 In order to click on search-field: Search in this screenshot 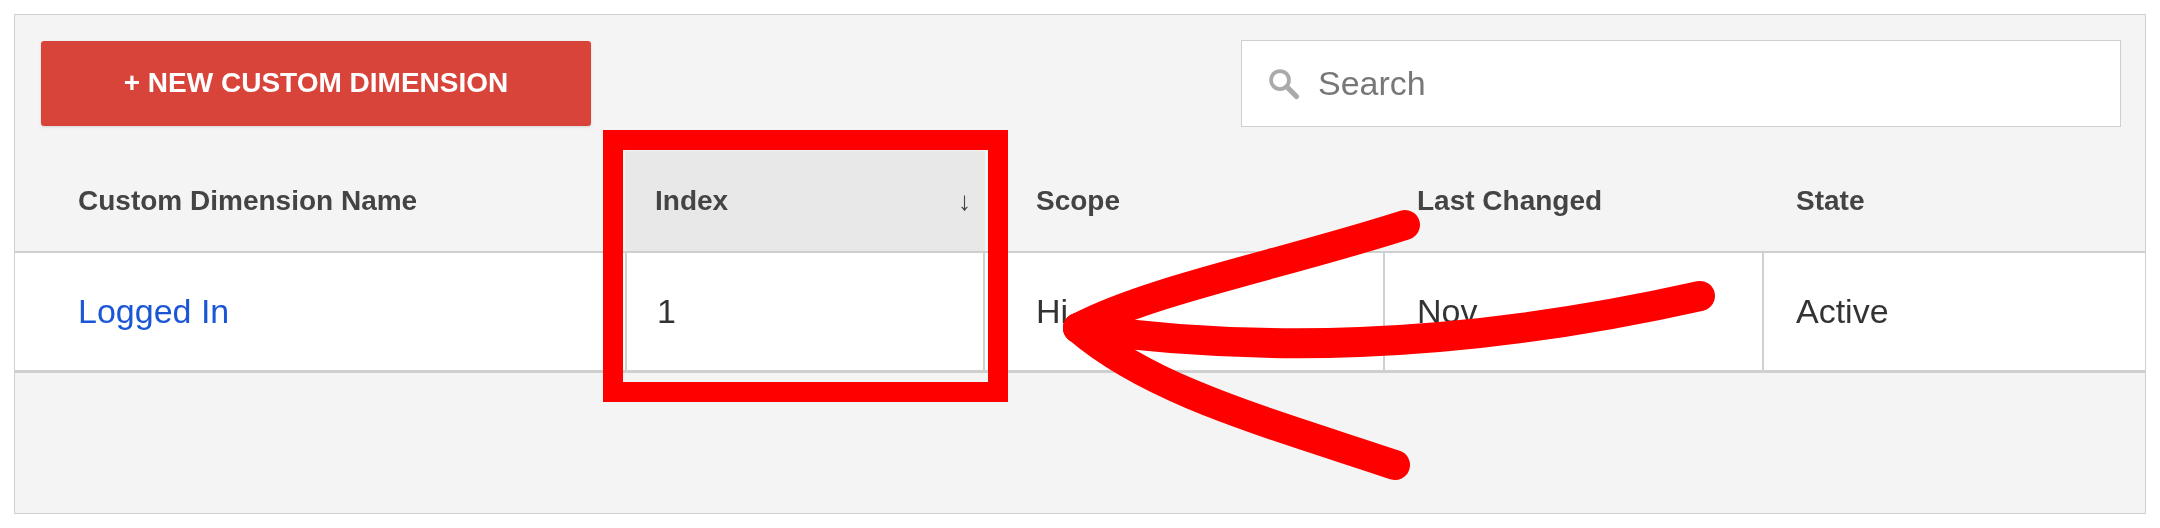, I will do `click(1681, 83)`.